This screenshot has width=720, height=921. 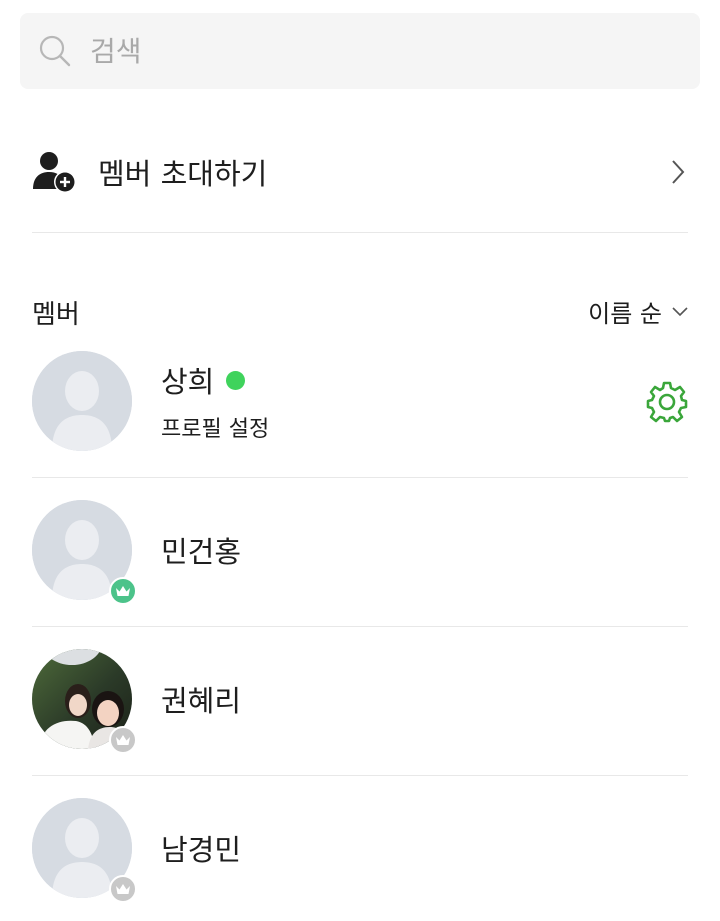 I want to click on online-status-indicator, so click(x=236, y=380).